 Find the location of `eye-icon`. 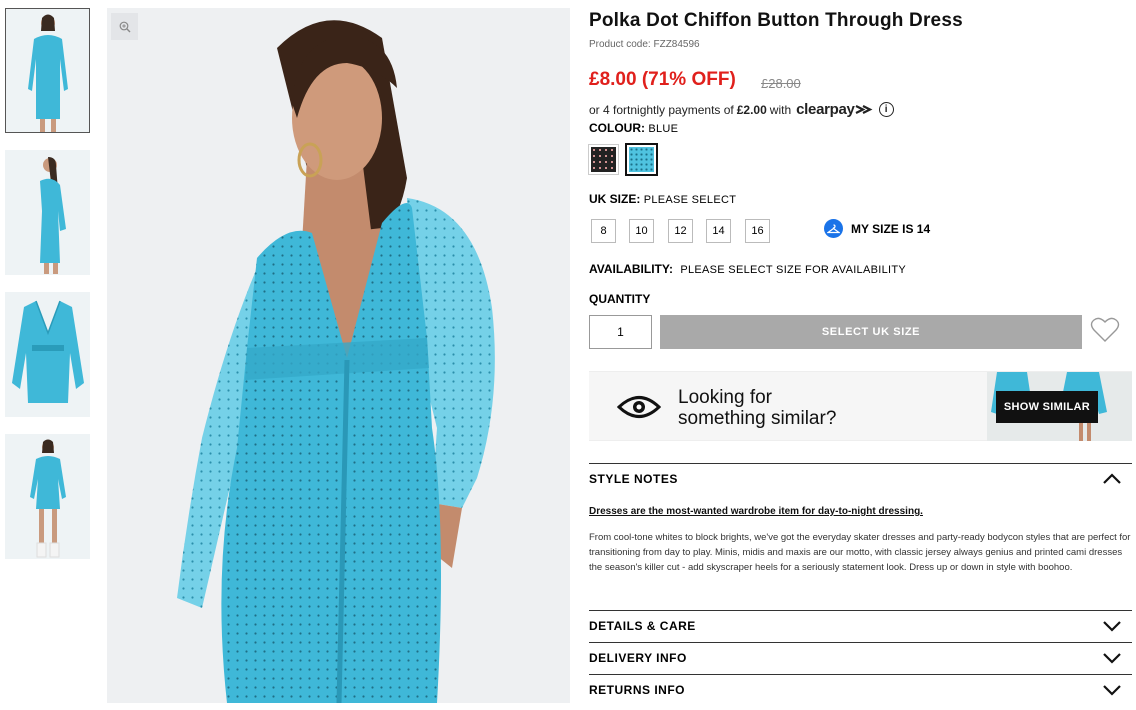

eye-icon is located at coordinates (639, 407).